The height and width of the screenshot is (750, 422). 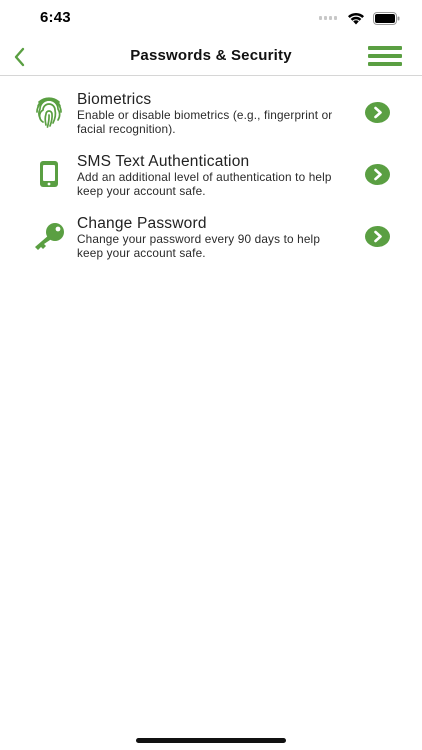 I want to click on signal-icon, so click(x=328, y=18).